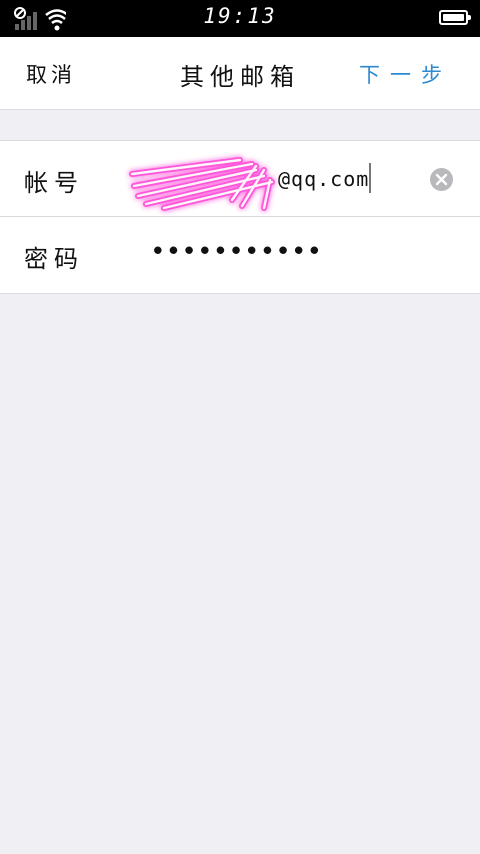 Image resolution: width=480 pixels, height=854 pixels. What do you see at coordinates (54, 259) in the screenshot?
I see `password-label: 密码` at bounding box center [54, 259].